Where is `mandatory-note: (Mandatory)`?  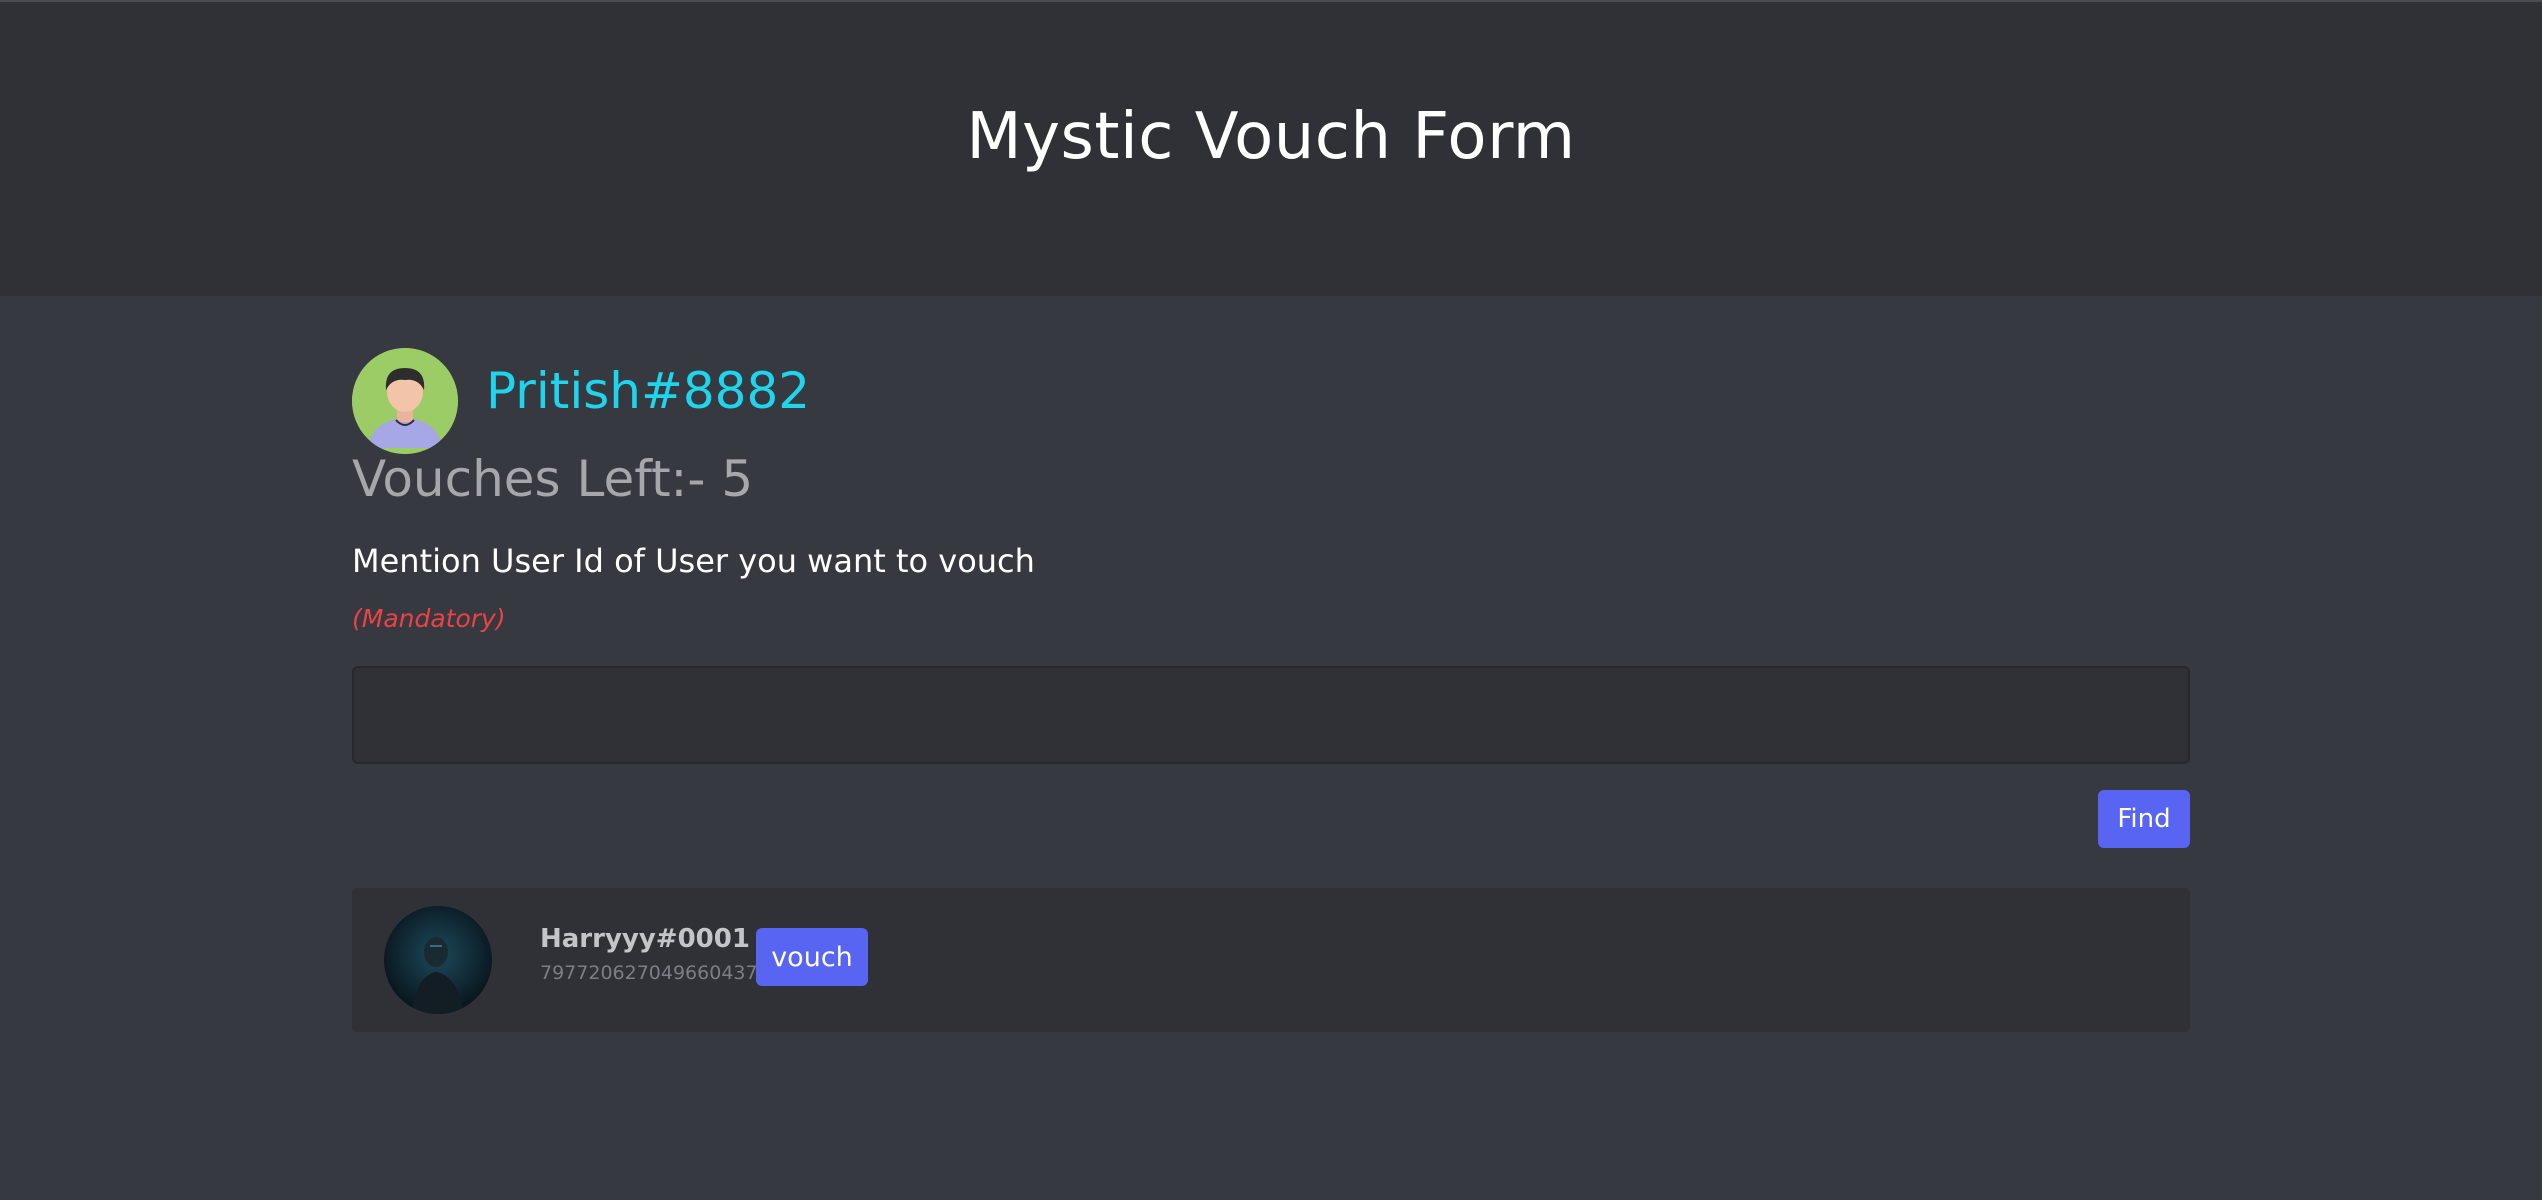 mandatory-note: (Mandatory) is located at coordinates (429, 618).